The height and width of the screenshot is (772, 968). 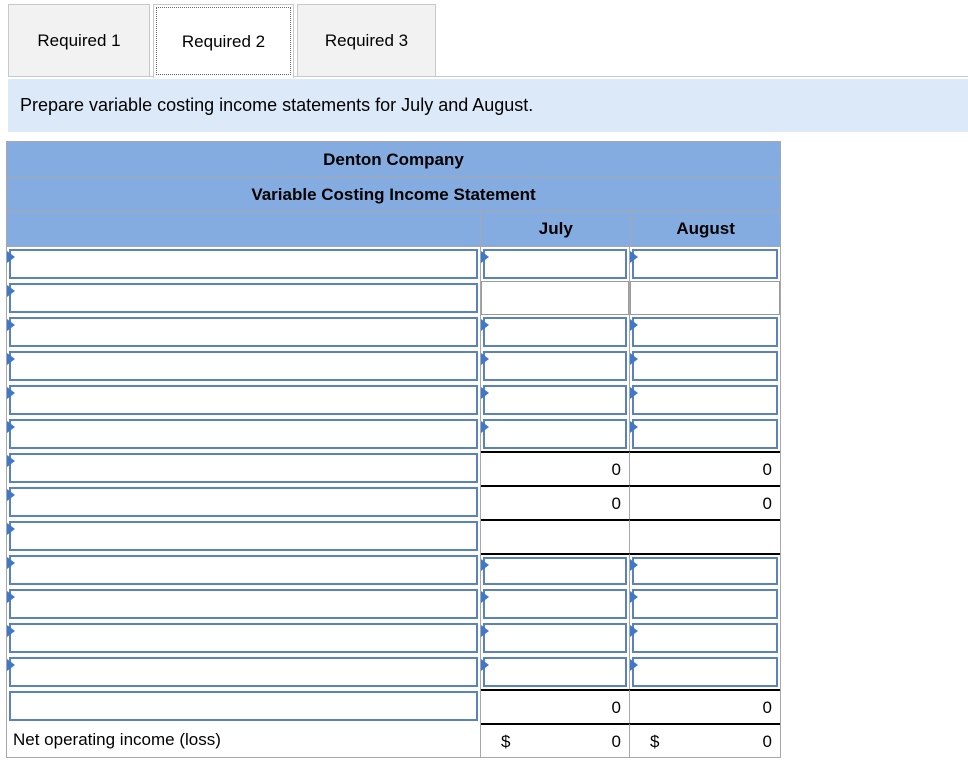 I want to click on august-cell: 0, so click(x=705, y=502).